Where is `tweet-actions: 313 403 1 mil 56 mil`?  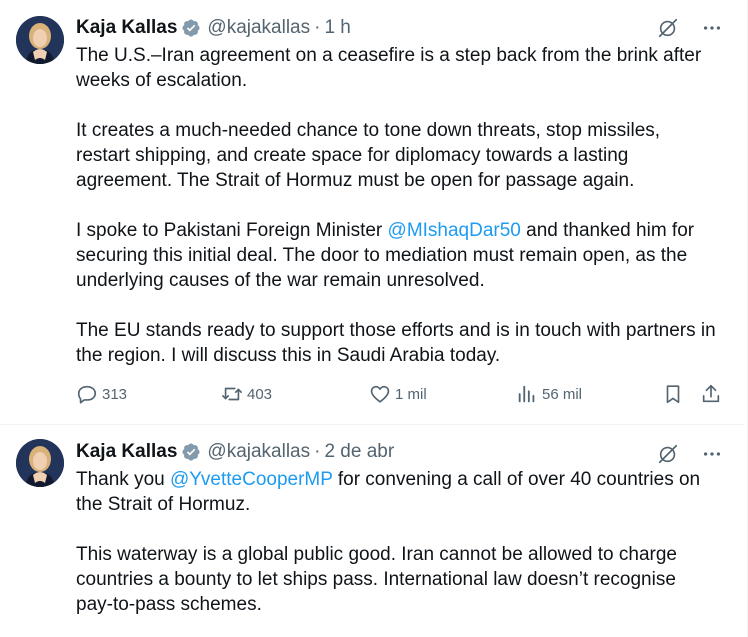 tweet-actions: 313 403 1 mil 56 mil is located at coordinates (402, 396).